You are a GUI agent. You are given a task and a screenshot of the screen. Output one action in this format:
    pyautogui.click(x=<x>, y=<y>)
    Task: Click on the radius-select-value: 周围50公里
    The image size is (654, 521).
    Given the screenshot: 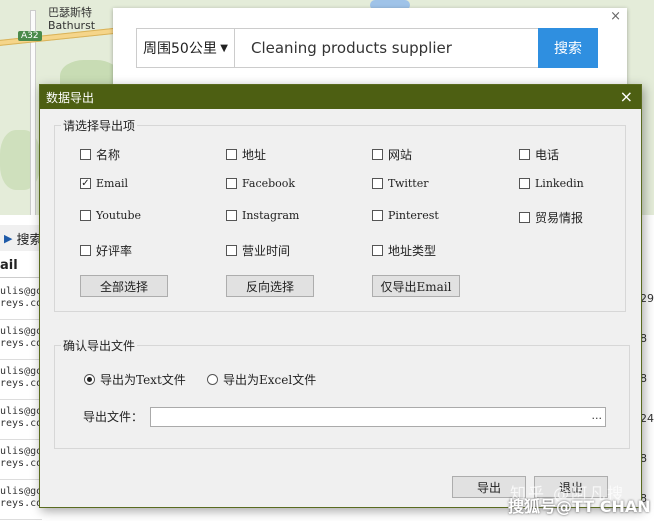 What is the action you would take?
    pyautogui.click(x=180, y=49)
    